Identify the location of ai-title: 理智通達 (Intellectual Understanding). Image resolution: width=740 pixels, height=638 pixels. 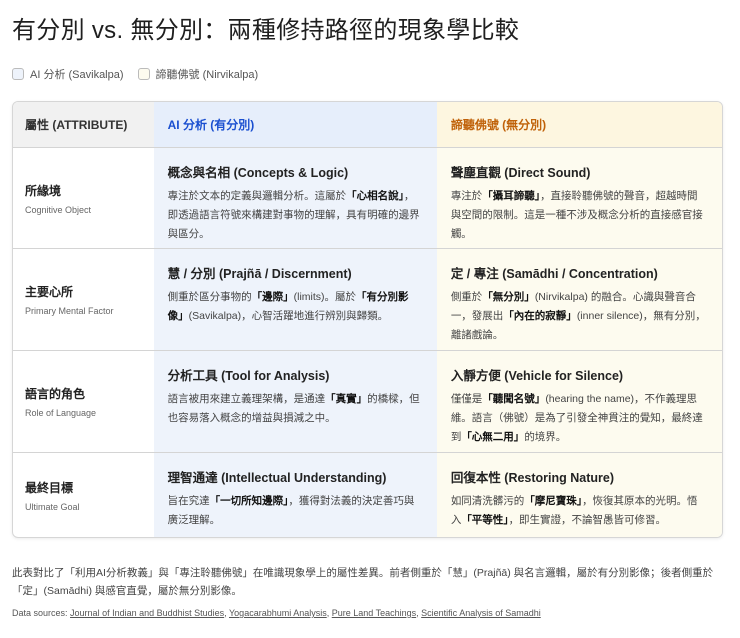
(277, 478).